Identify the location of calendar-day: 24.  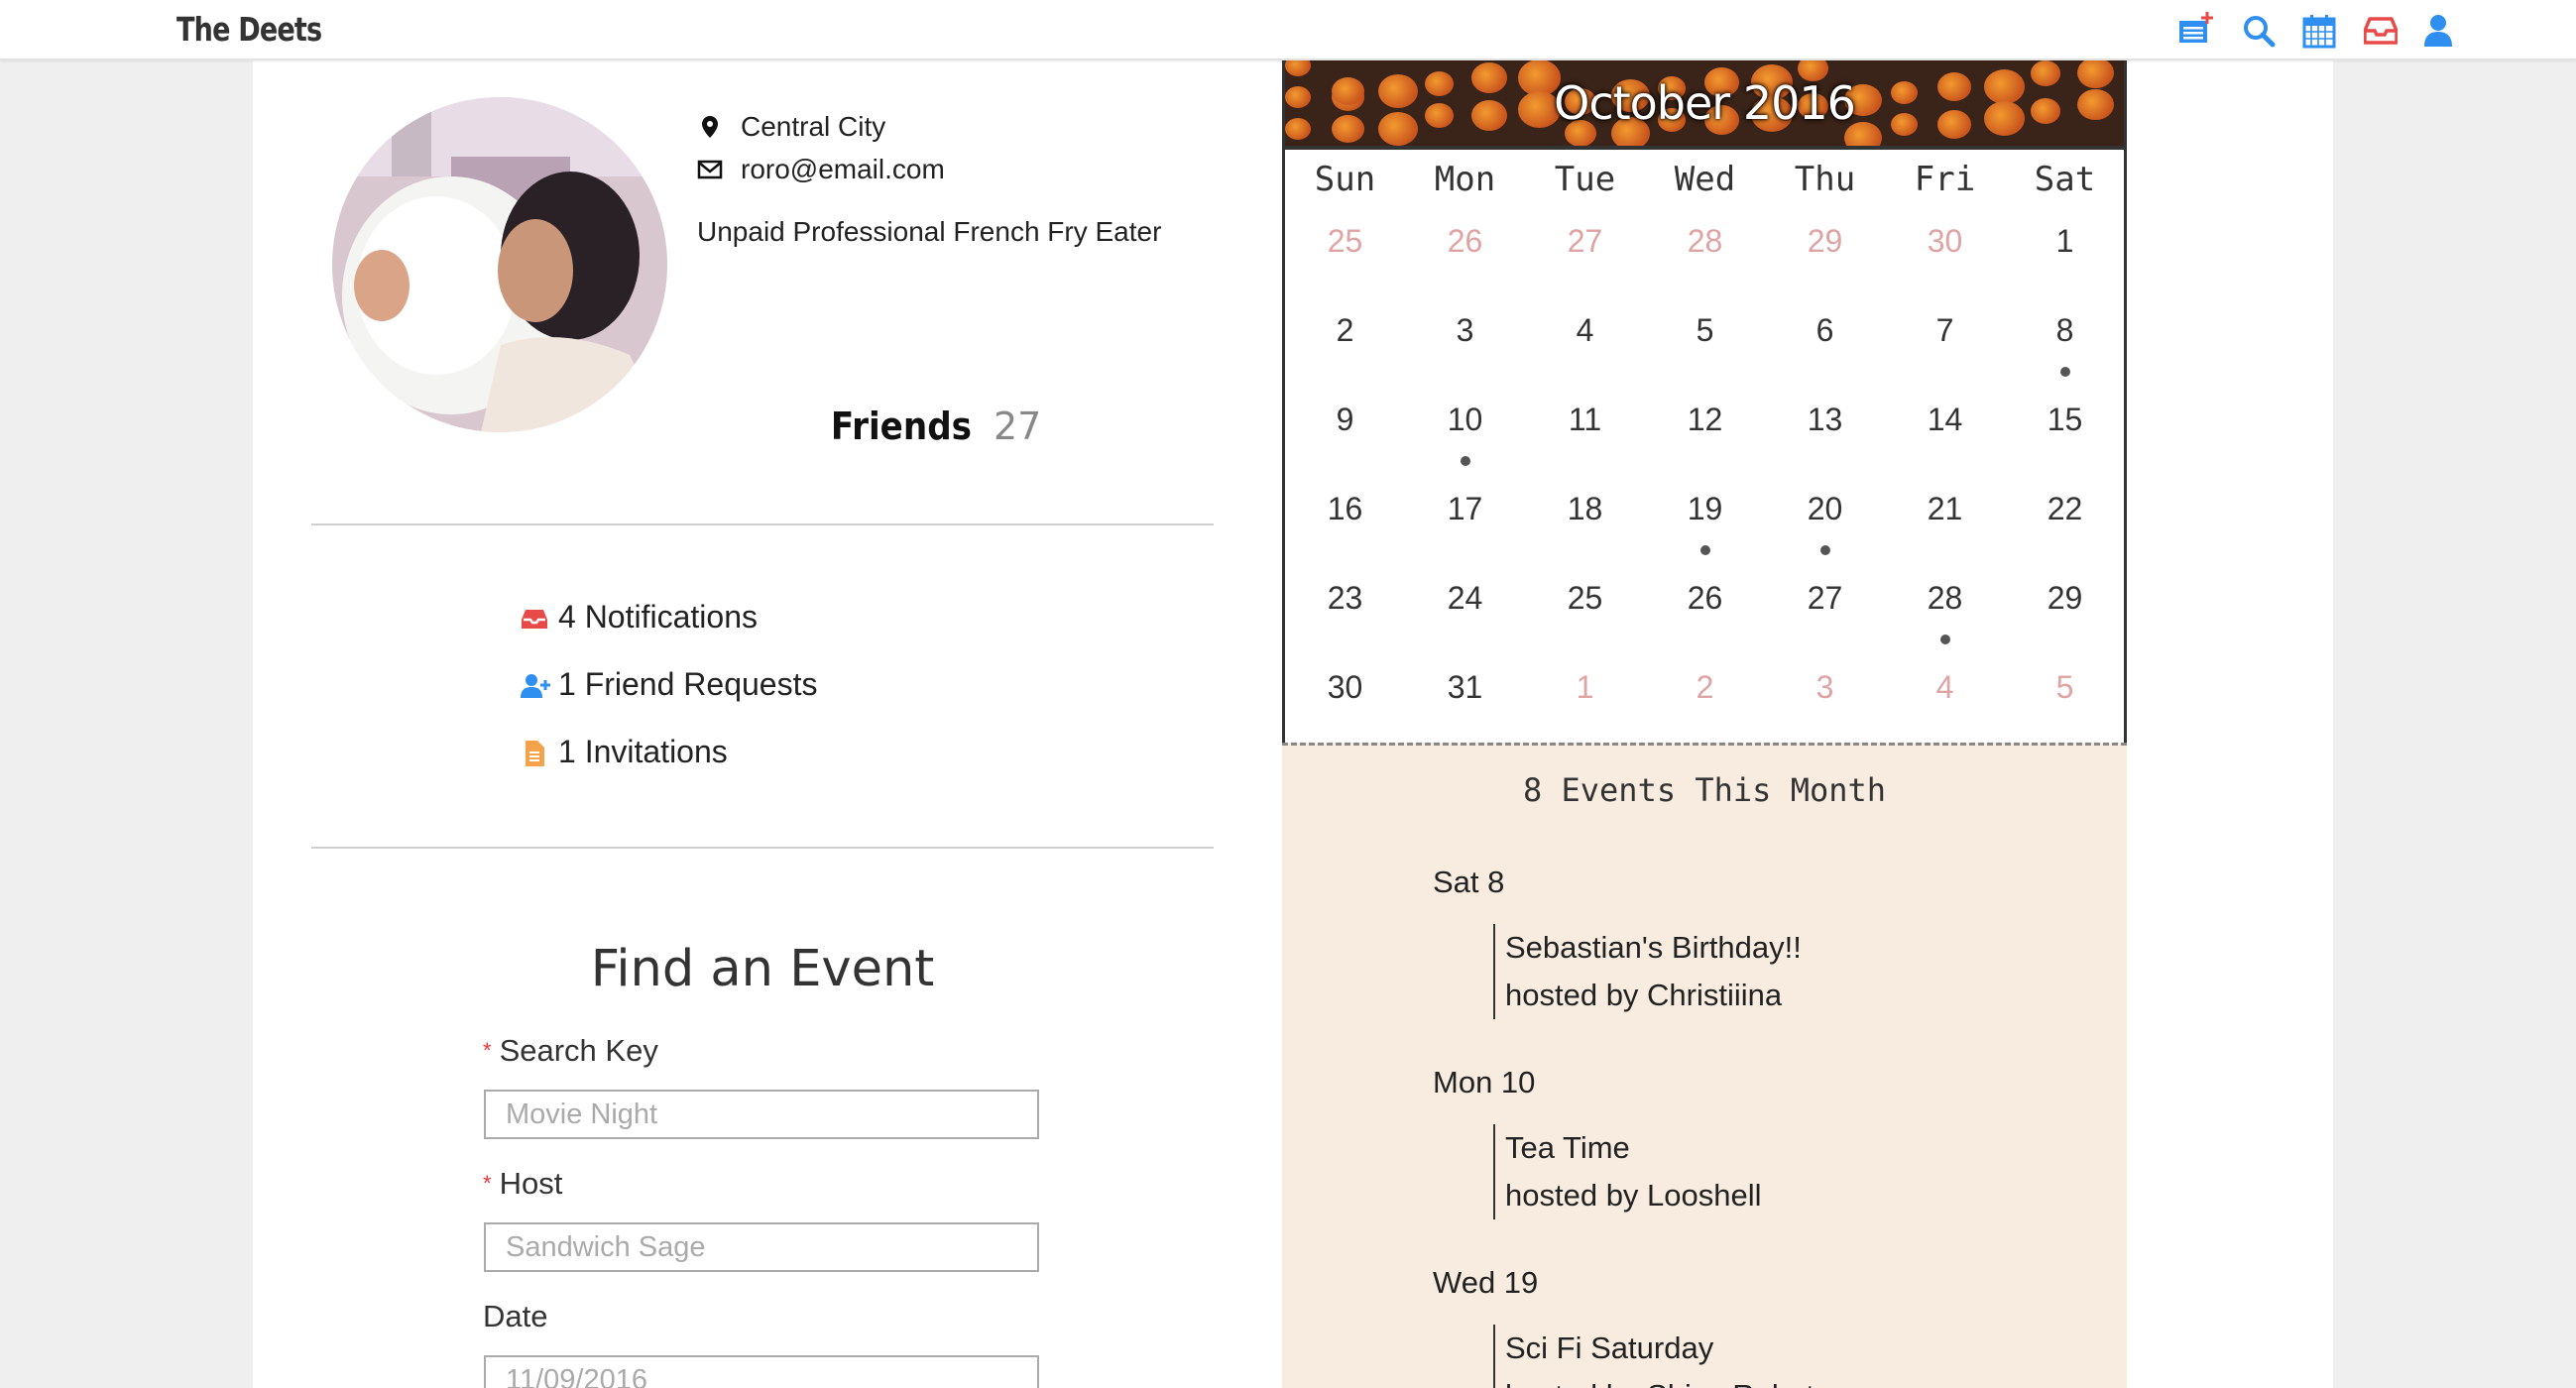
(1465, 598).